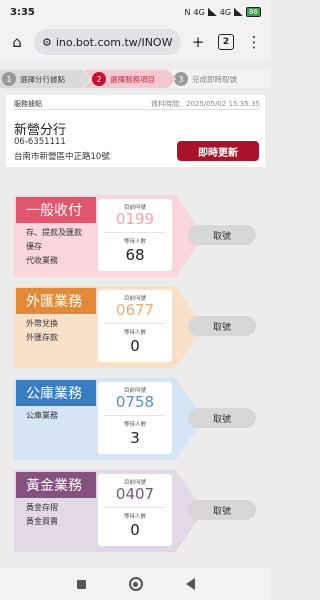 The height and width of the screenshot is (600, 320). Describe the element at coordinates (17, 42) in the screenshot. I see `home-icon: ⌂` at that location.